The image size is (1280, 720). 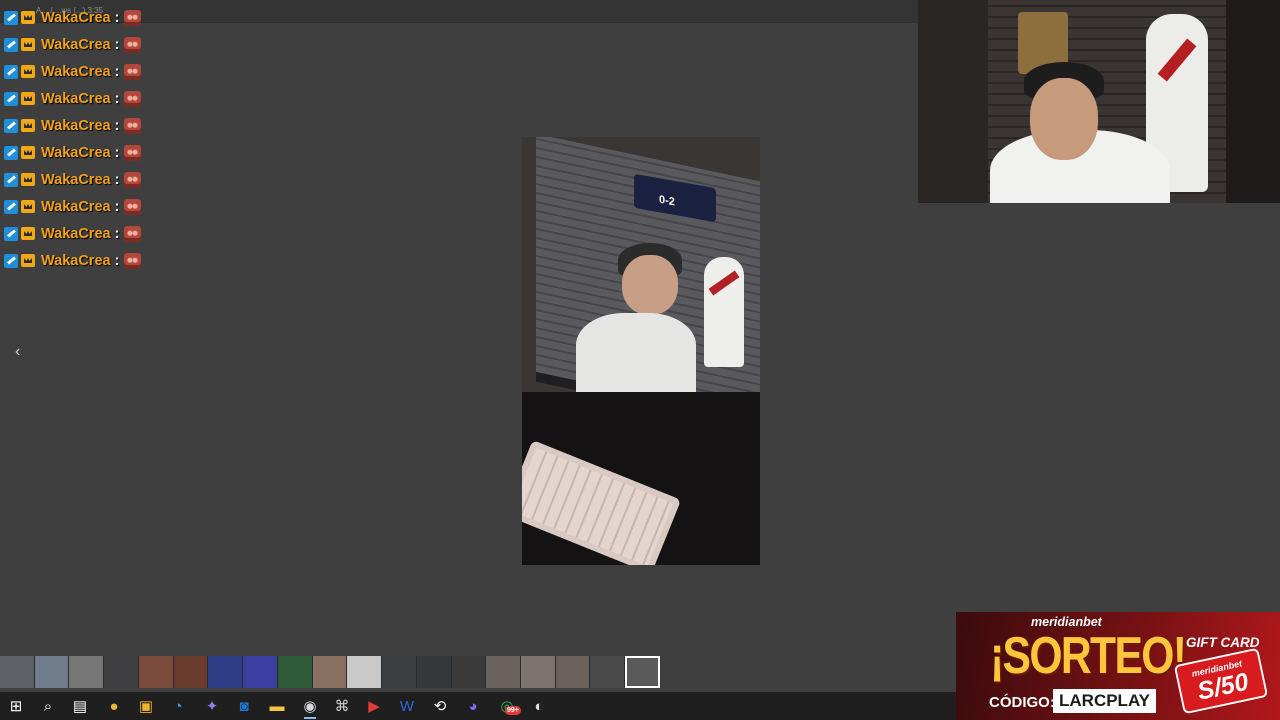 What do you see at coordinates (1064, 119) in the screenshot?
I see `streamer` at bounding box center [1064, 119].